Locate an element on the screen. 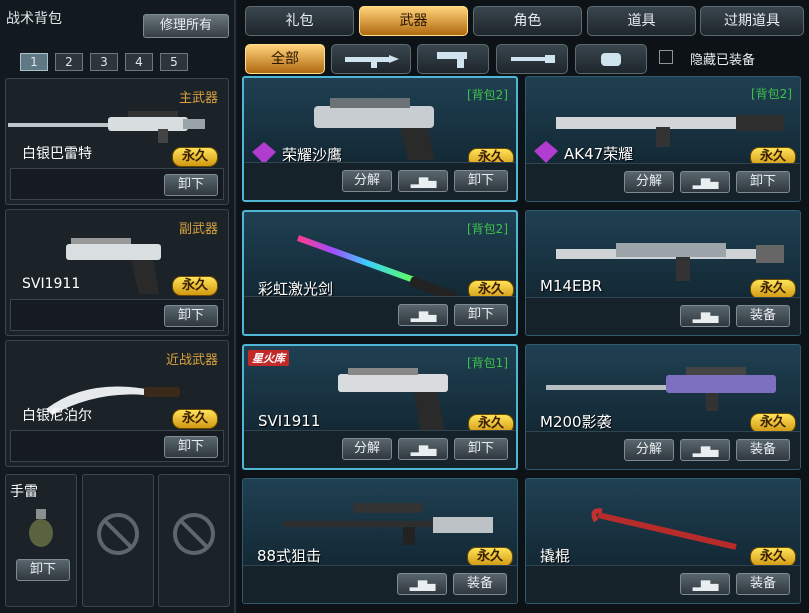  tab-characters: 角色 is located at coordinates (527, 21).